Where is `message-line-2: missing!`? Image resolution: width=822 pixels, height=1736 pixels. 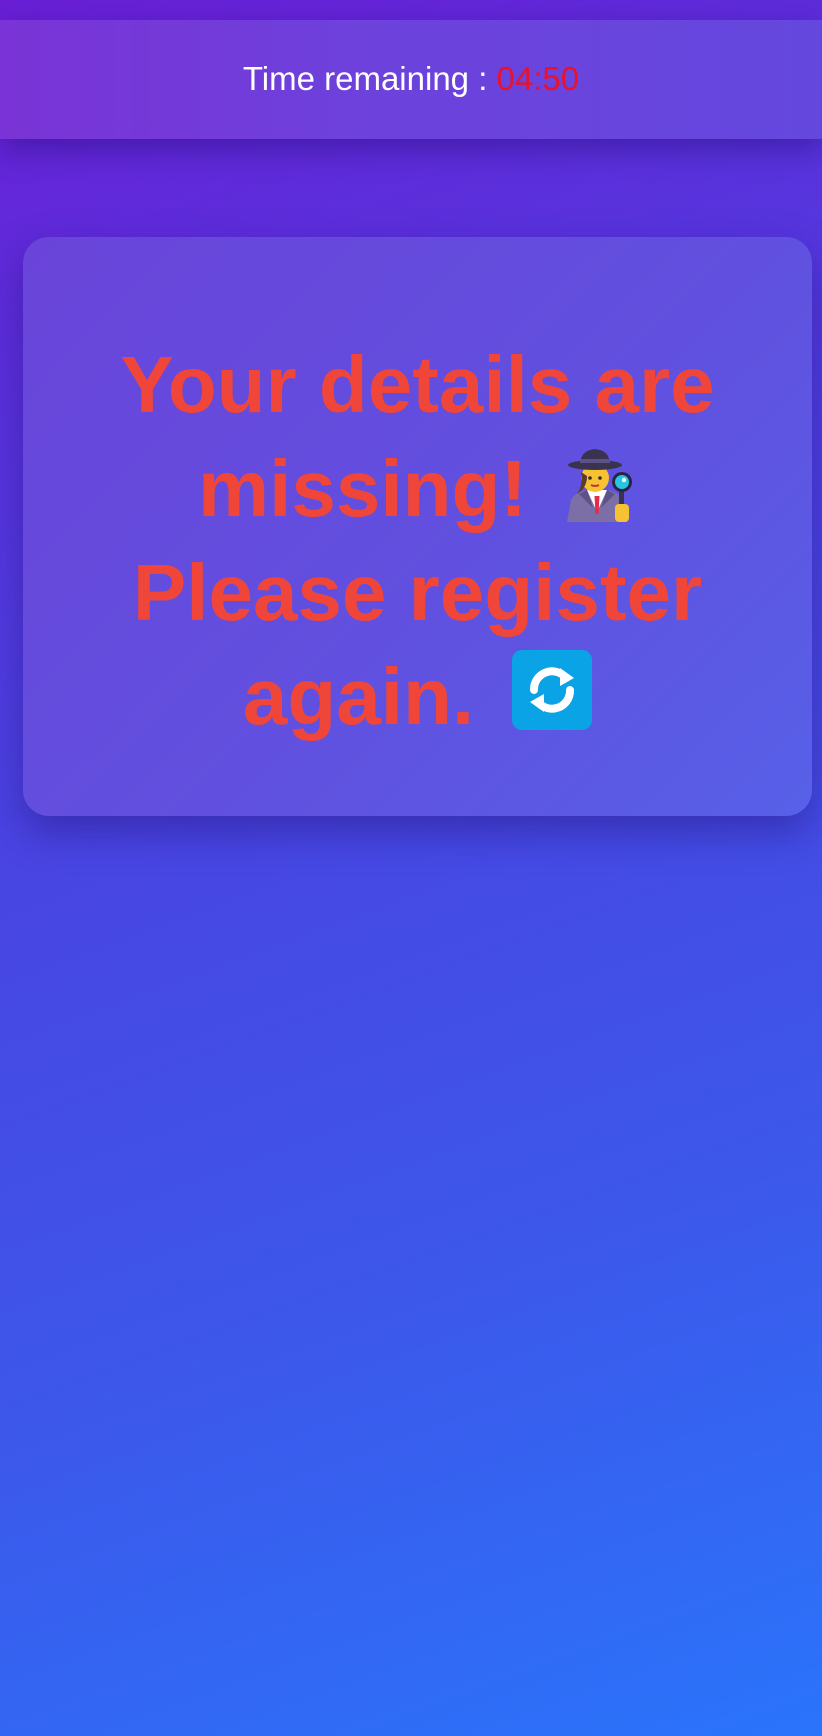 message-line-2: missing! is located at coordinates (417, 489).